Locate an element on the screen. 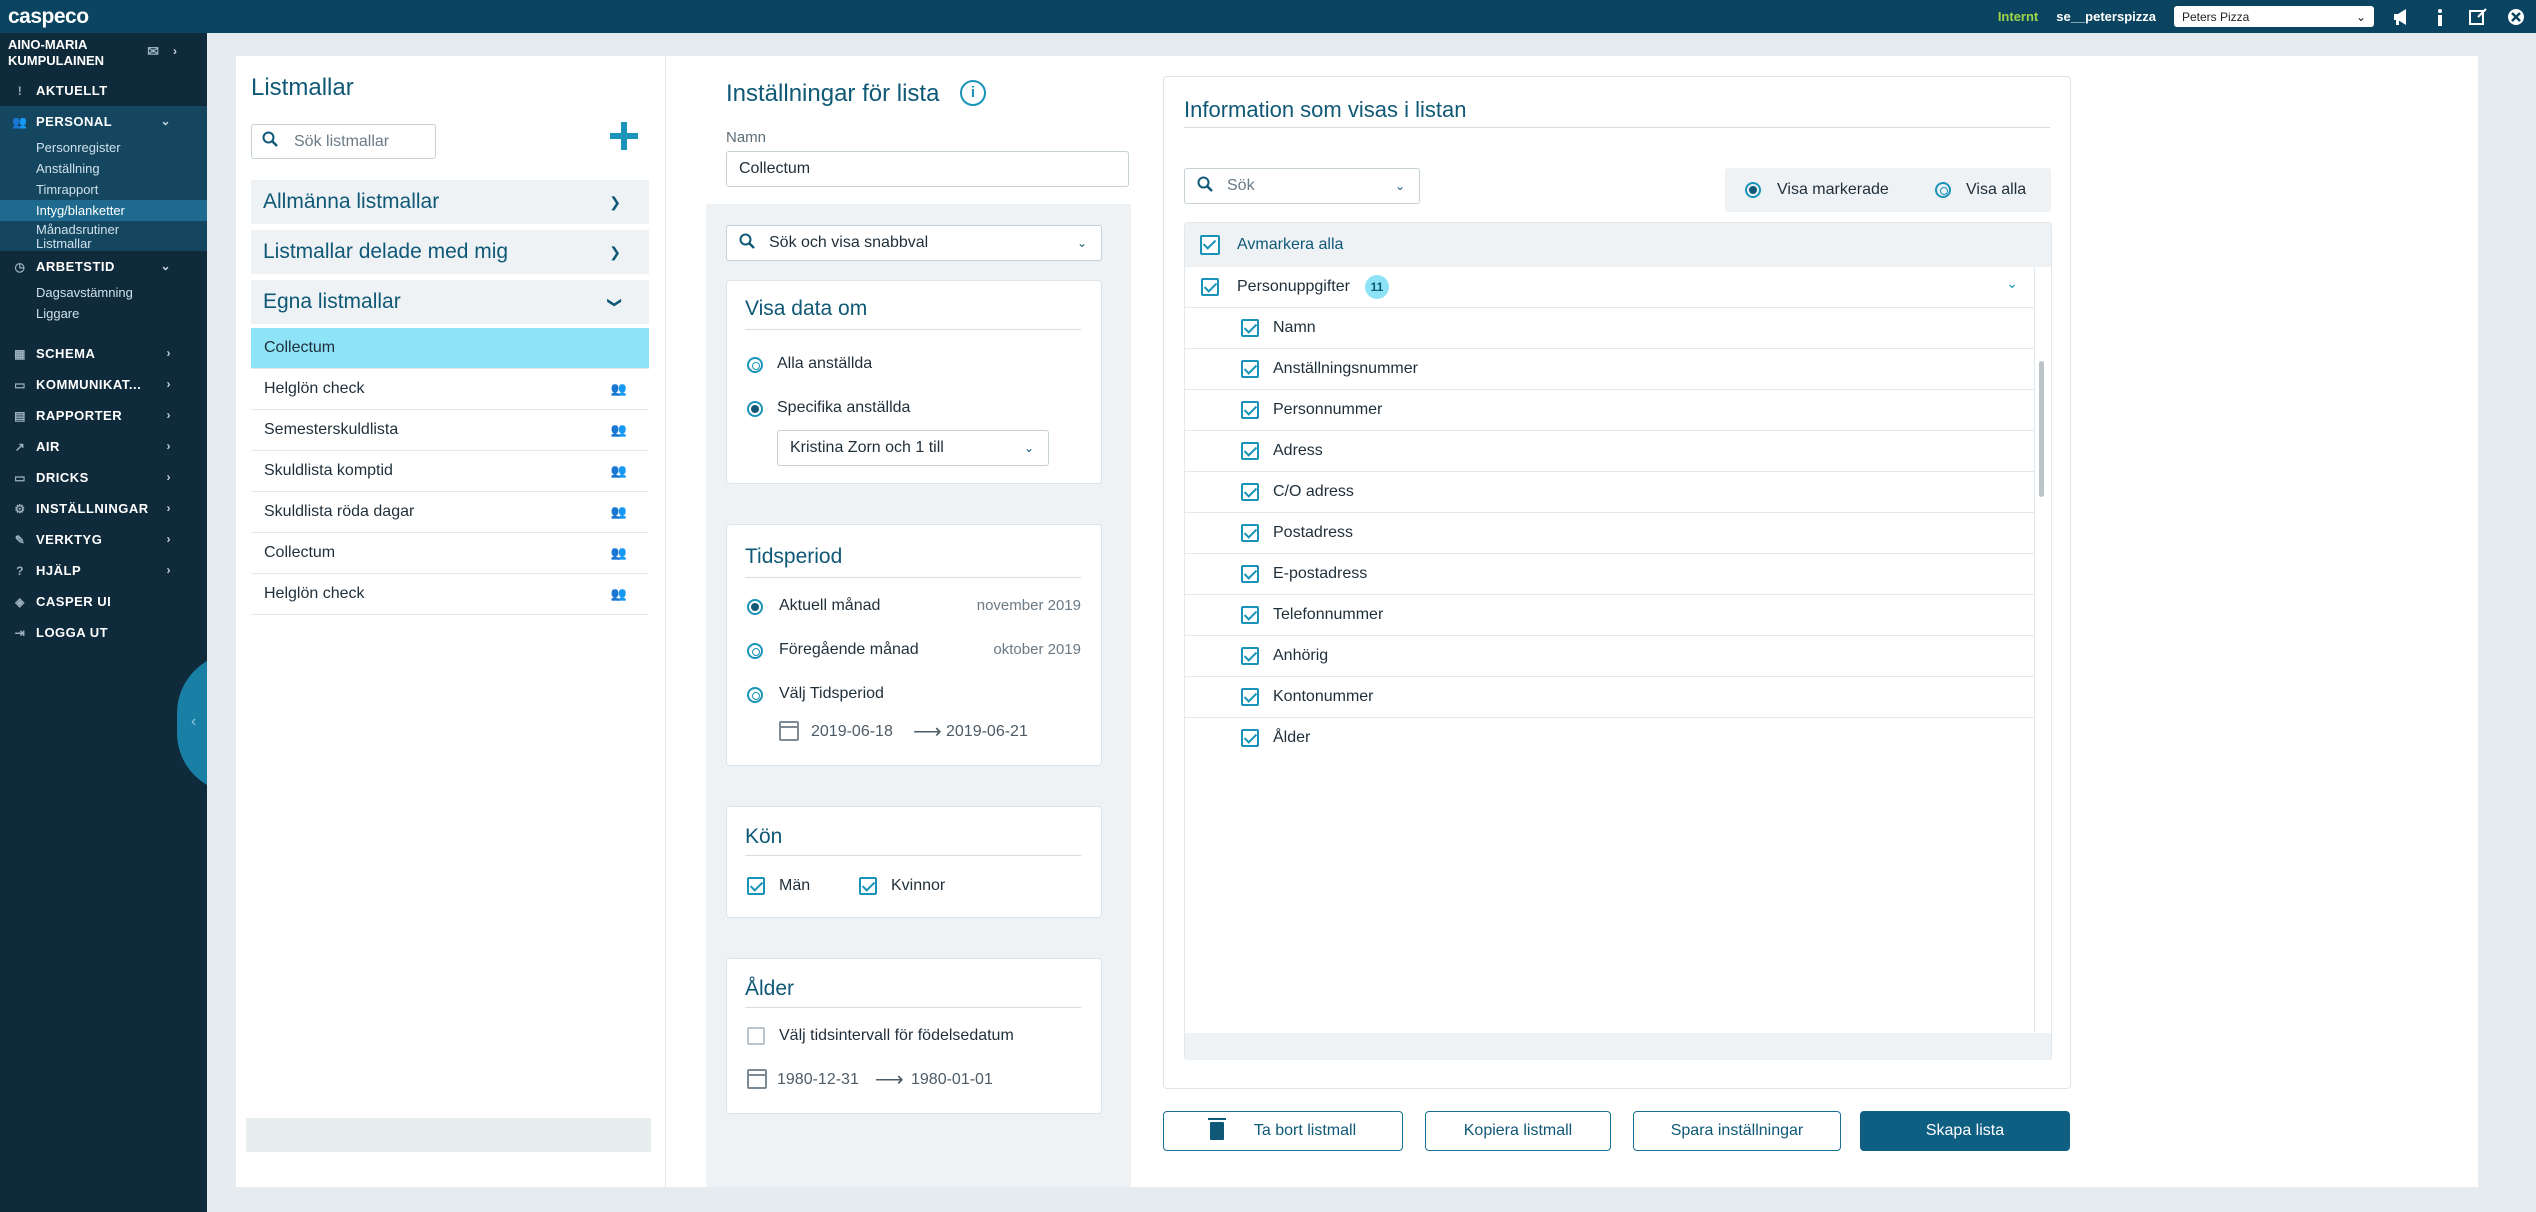  deselect-all-label: Avmarkera alla is located at coordinates (1290, 245).